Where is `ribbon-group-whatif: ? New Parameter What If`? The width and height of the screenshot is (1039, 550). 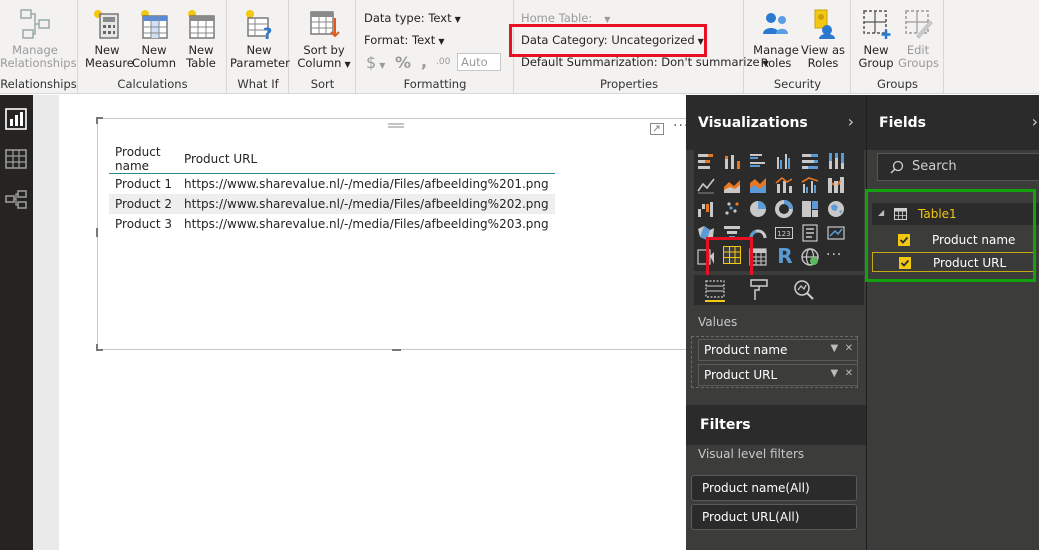 ribbon-group-whatif: ? New Parameter What If is located at coordinates (259, 47).